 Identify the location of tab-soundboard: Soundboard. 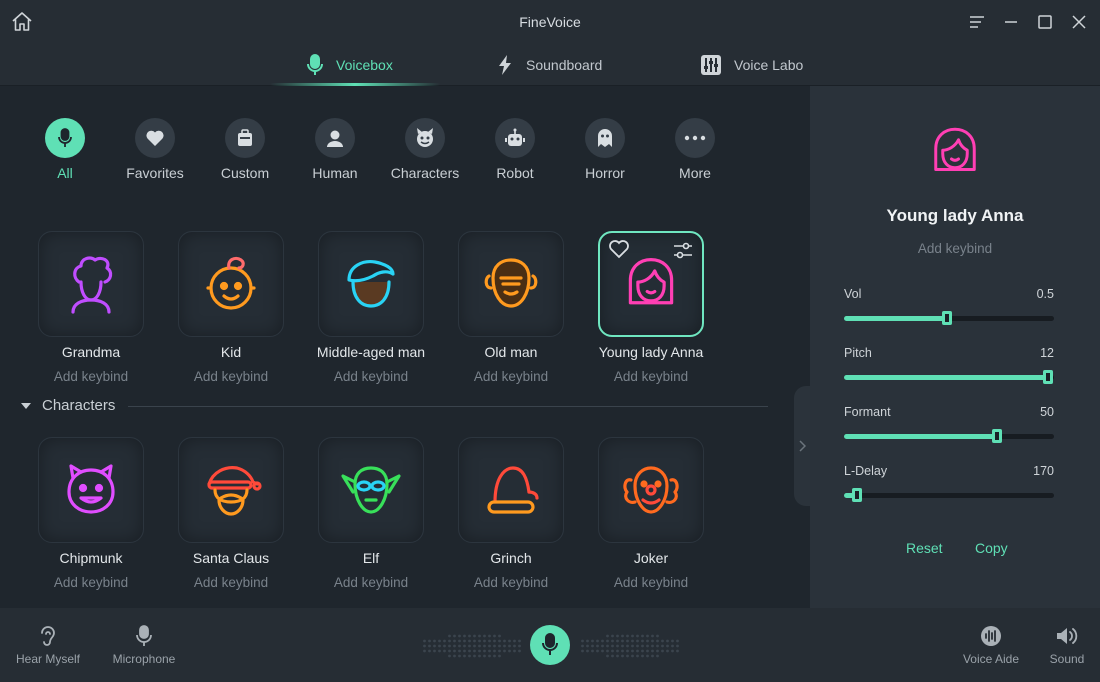
(549, 65).